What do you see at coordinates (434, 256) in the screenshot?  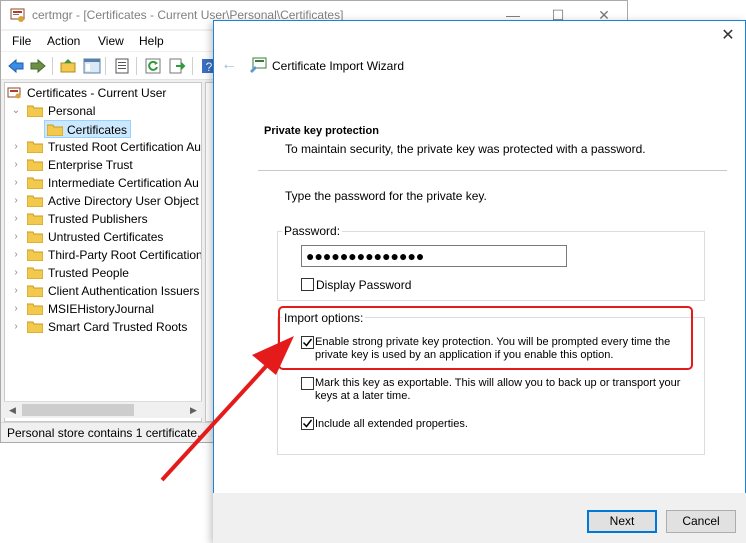 I see `password-input: ●●●●●●●●●●●●●●` at bounding box center [434, 256].